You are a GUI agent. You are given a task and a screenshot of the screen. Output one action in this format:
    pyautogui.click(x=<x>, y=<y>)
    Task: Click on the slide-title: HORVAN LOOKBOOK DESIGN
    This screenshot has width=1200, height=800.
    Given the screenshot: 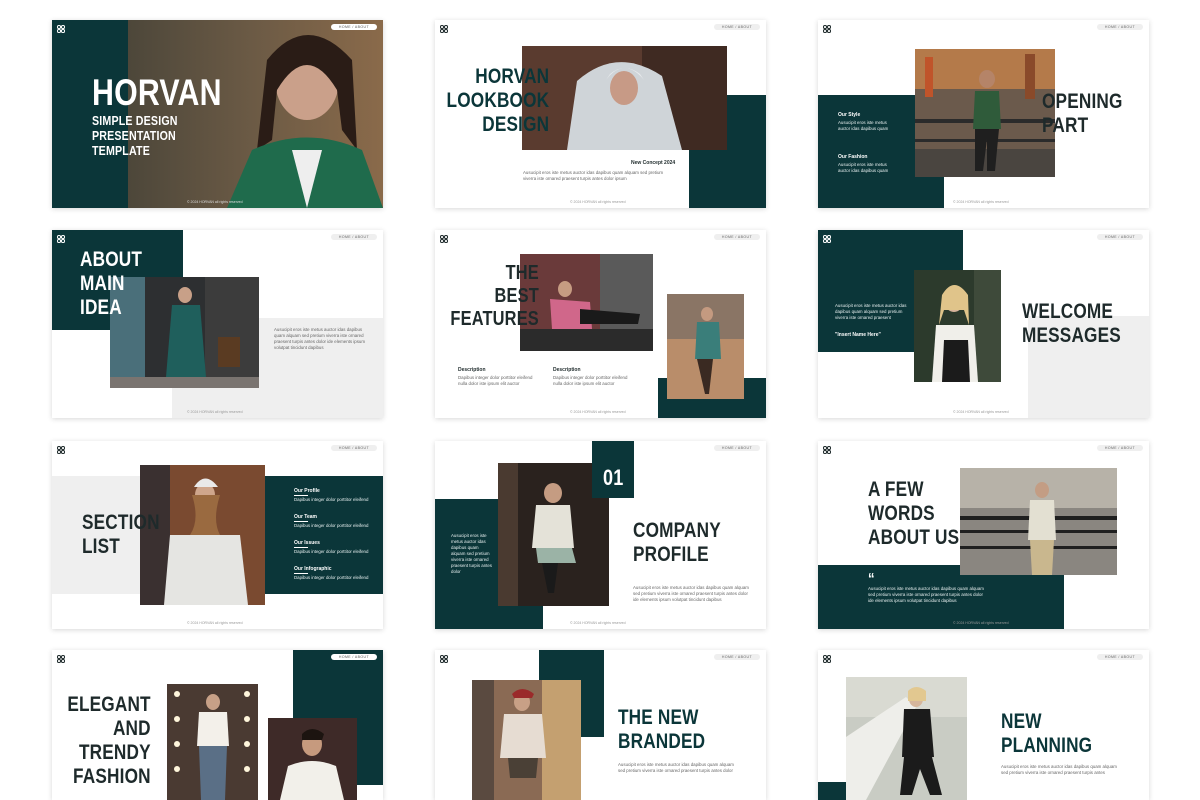 What is the action you would take?
    pyautogui.click(x=497, y=101)
    